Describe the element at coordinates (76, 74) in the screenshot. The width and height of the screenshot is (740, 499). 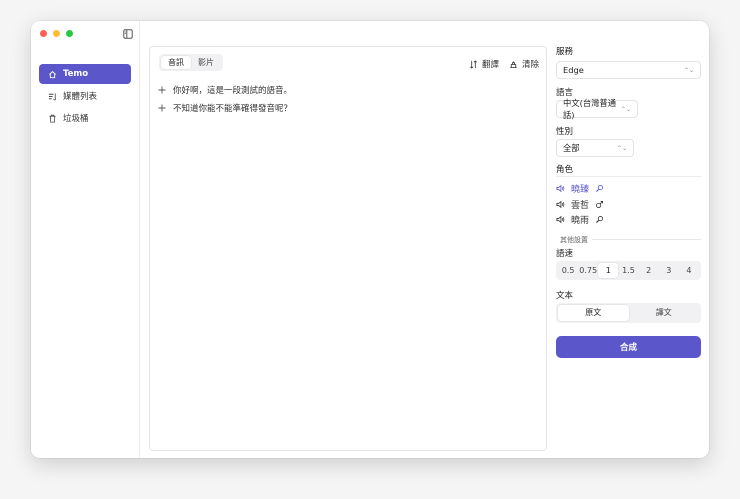
I see `sidebar-item-label: Temo` at that location.